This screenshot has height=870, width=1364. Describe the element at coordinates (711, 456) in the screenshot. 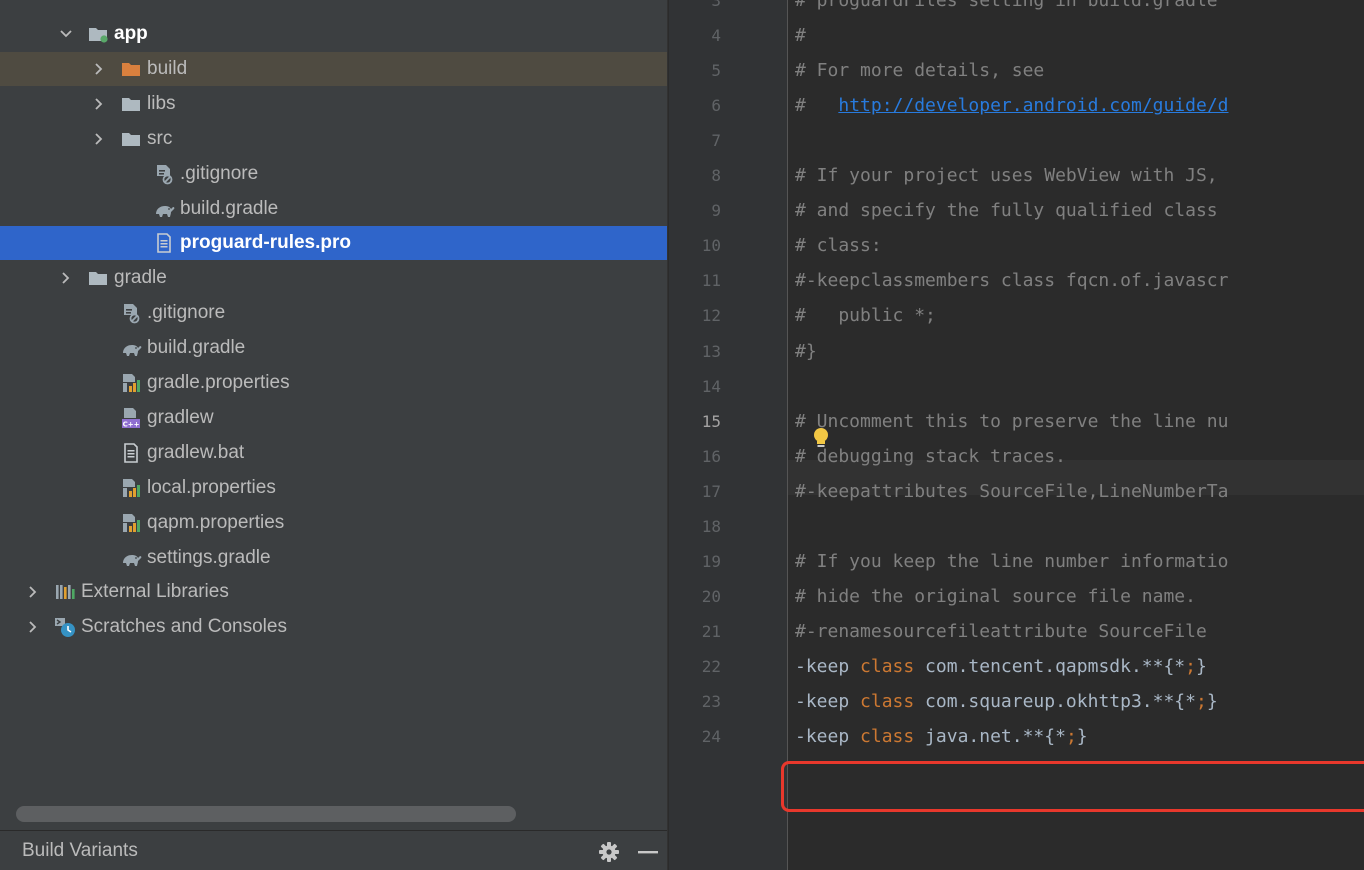

I see `line-number: 16` at that location.